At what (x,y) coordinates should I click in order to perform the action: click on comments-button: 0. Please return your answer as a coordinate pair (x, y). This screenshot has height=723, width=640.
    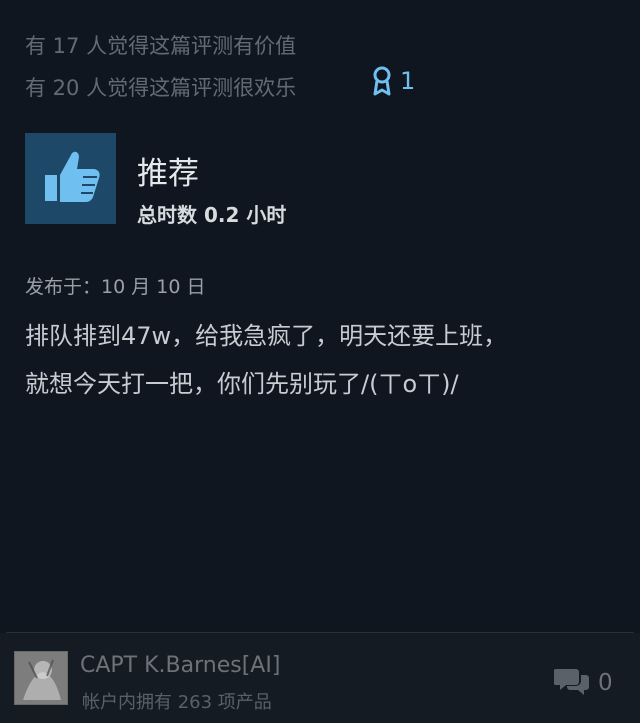
    Looking at the image, I should click on (583, 683).